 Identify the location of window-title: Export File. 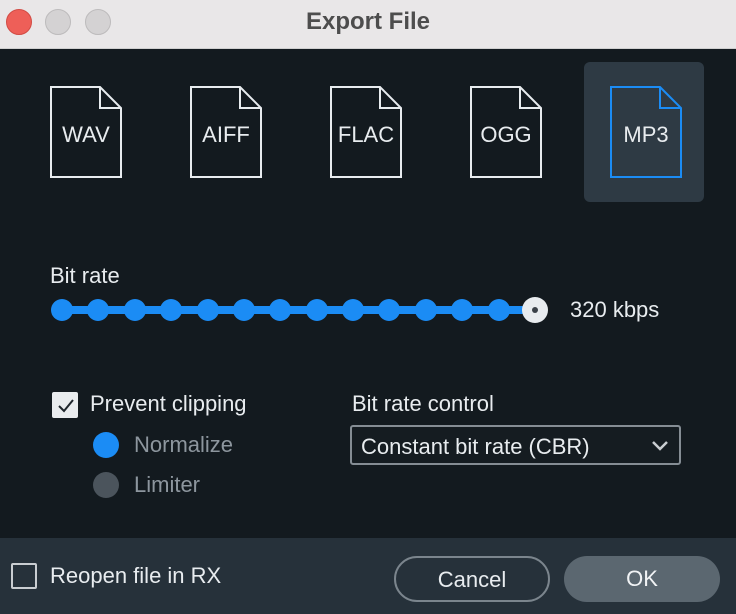
(368, 21).